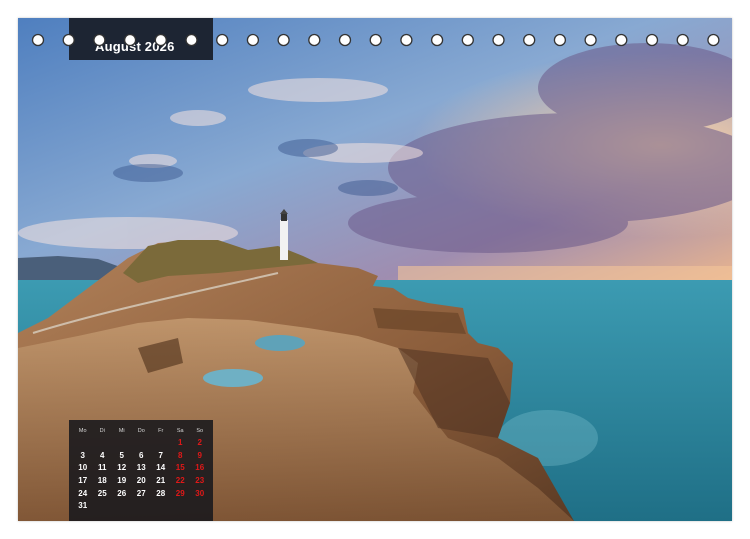 This screenshot has height=539, width=750. Describe the element at coordinates (200, 493) in the screenshot. I see `day-cell: 30` at that location.